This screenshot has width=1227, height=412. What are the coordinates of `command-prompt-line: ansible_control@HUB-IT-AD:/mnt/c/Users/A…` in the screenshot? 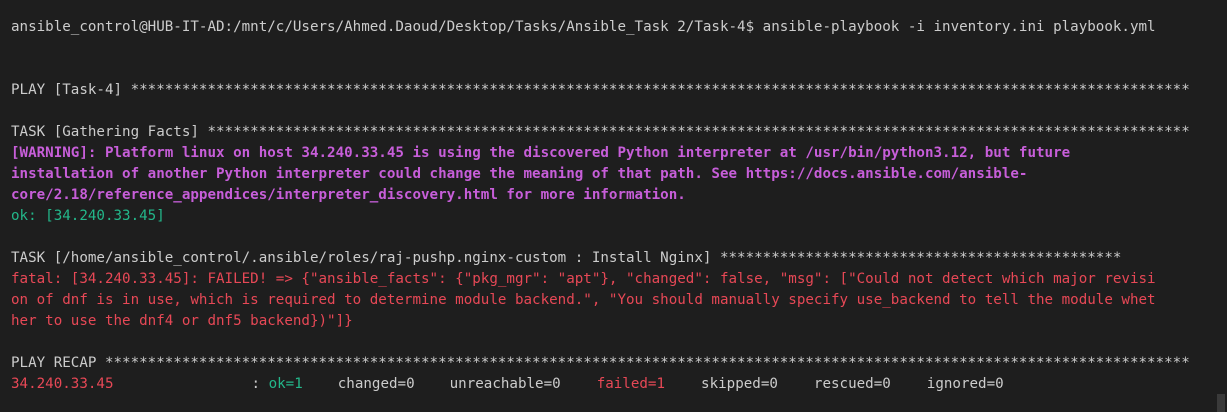 It's located at (583, 27).